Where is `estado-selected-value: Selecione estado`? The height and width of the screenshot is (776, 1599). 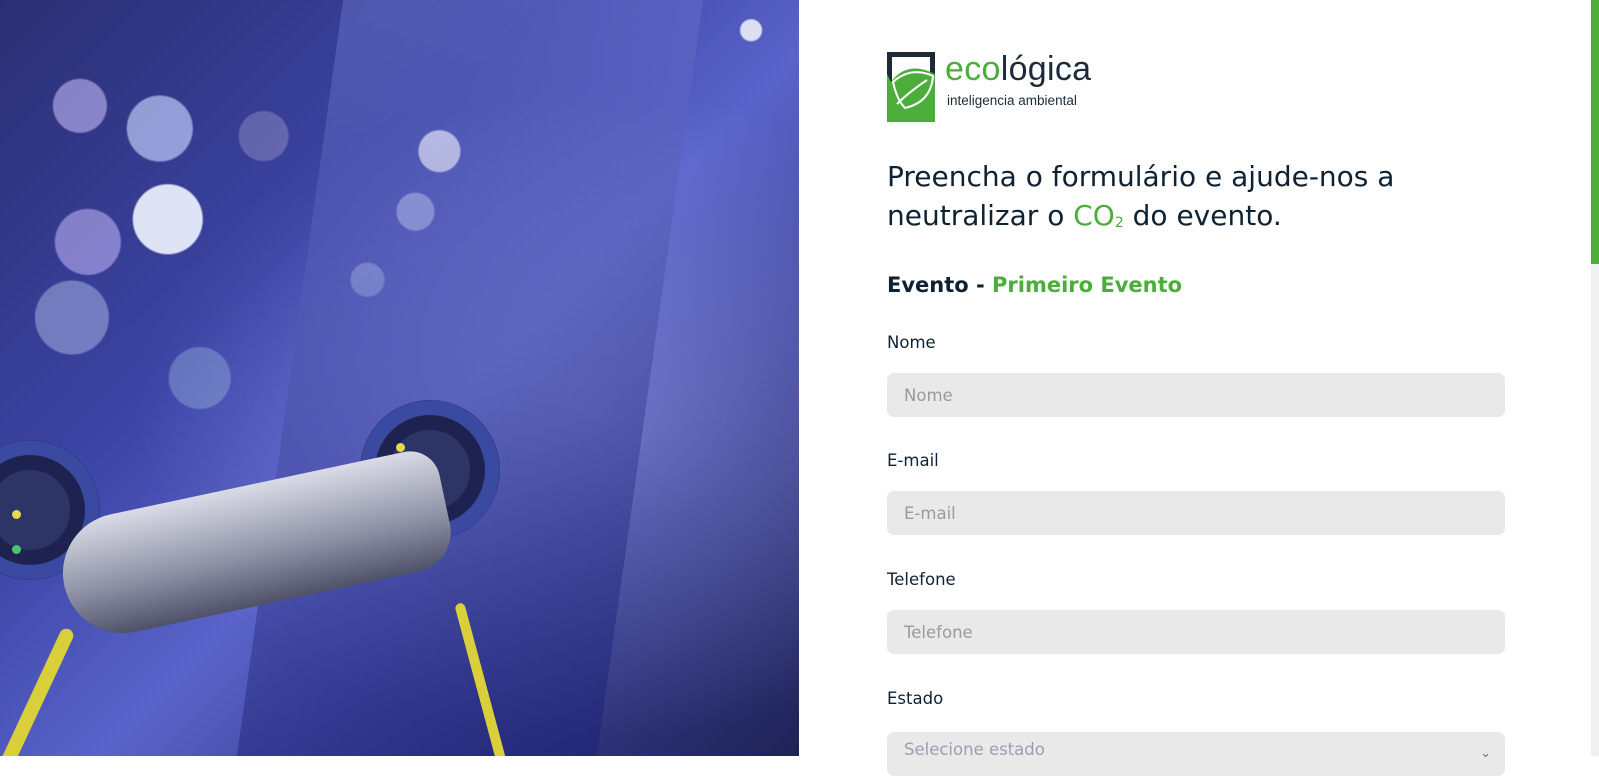 estado-selected-value: Selecione estado is located at coordinates (974, 749).